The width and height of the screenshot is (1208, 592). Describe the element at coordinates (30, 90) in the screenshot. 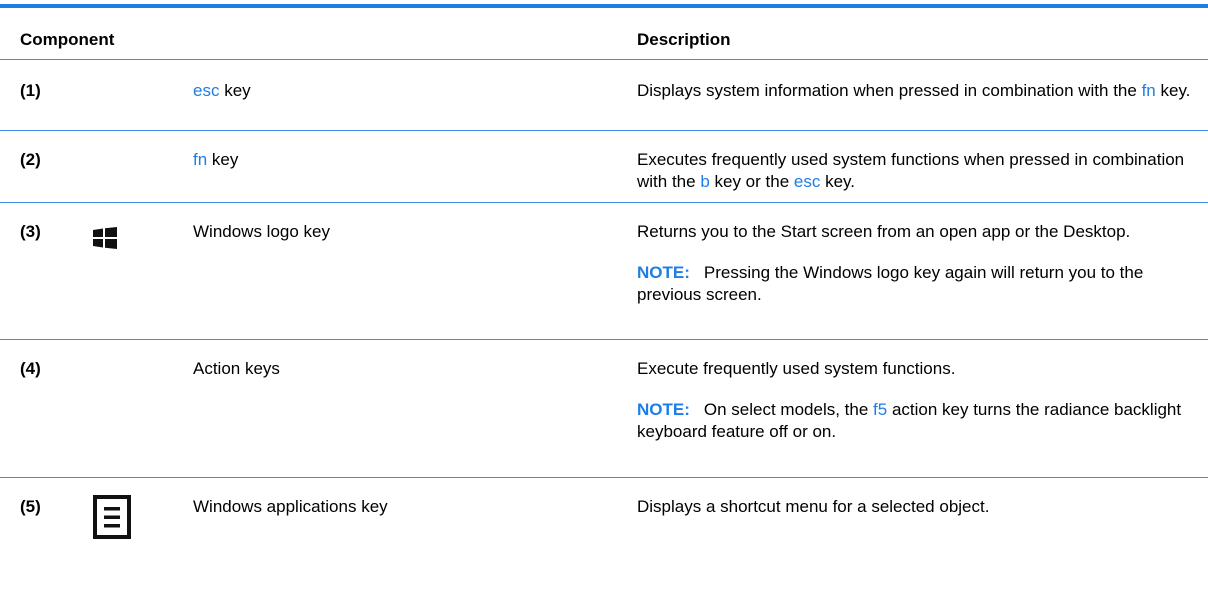

I see `row-number: (1)` at that location.